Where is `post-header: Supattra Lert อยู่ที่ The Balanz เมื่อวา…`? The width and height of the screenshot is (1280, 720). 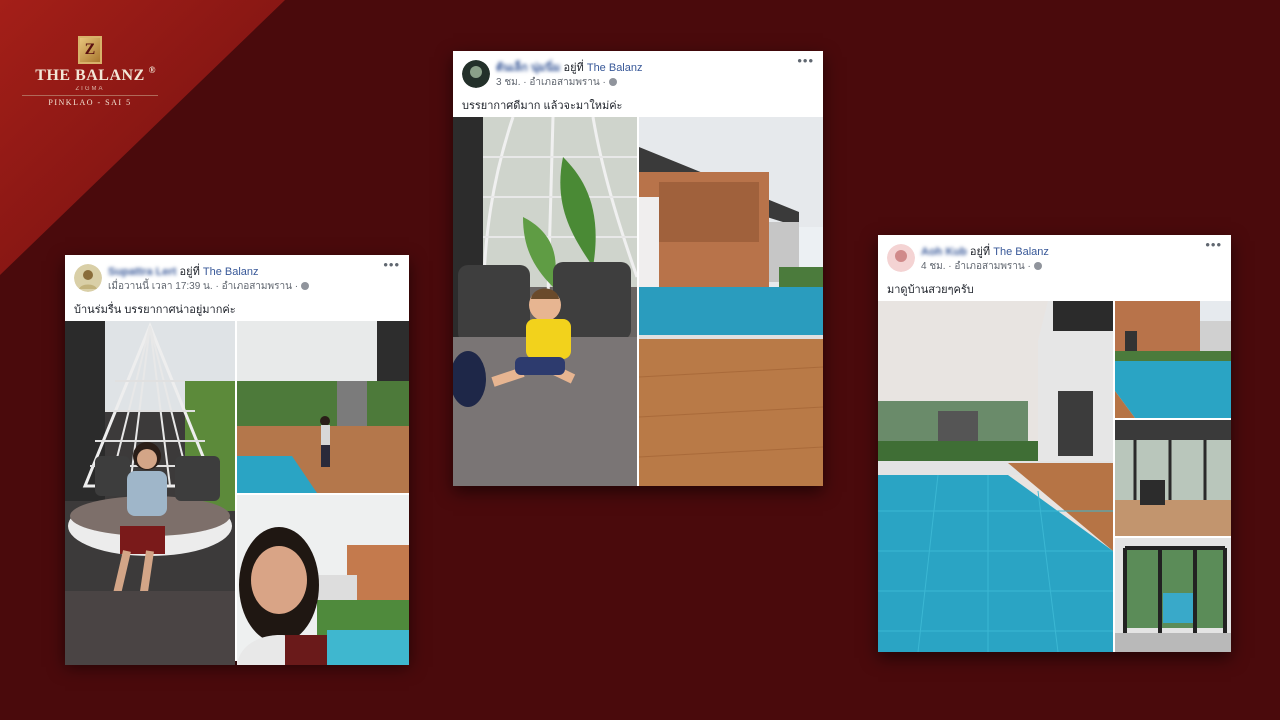
post-header: Supattra Lert อยู่ที่ The Balanz เมื่อวา… is located at coordinates (237, 279).